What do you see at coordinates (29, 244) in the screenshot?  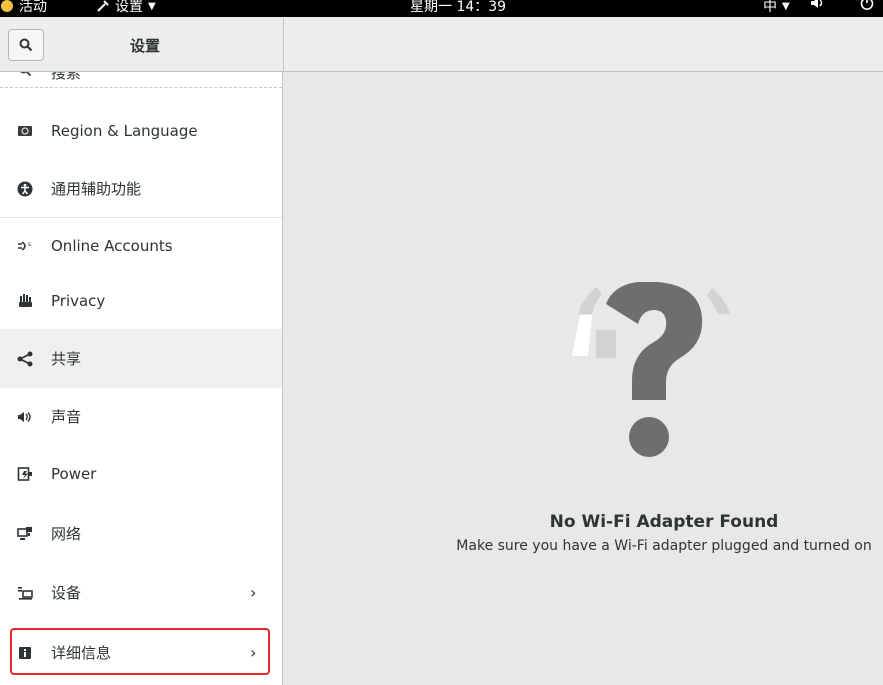 I see `svg-text: s` at bounding box center [29, 244].